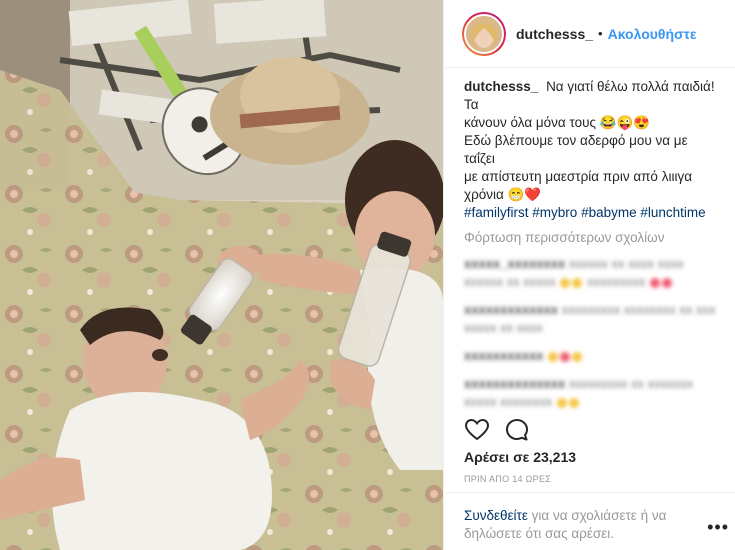 This screenshot has height=550, width=735. Describe the element at coordinates (496, 212) in the screenshot. I see `hashtag-familyfirst: #familyfirst` at that location.